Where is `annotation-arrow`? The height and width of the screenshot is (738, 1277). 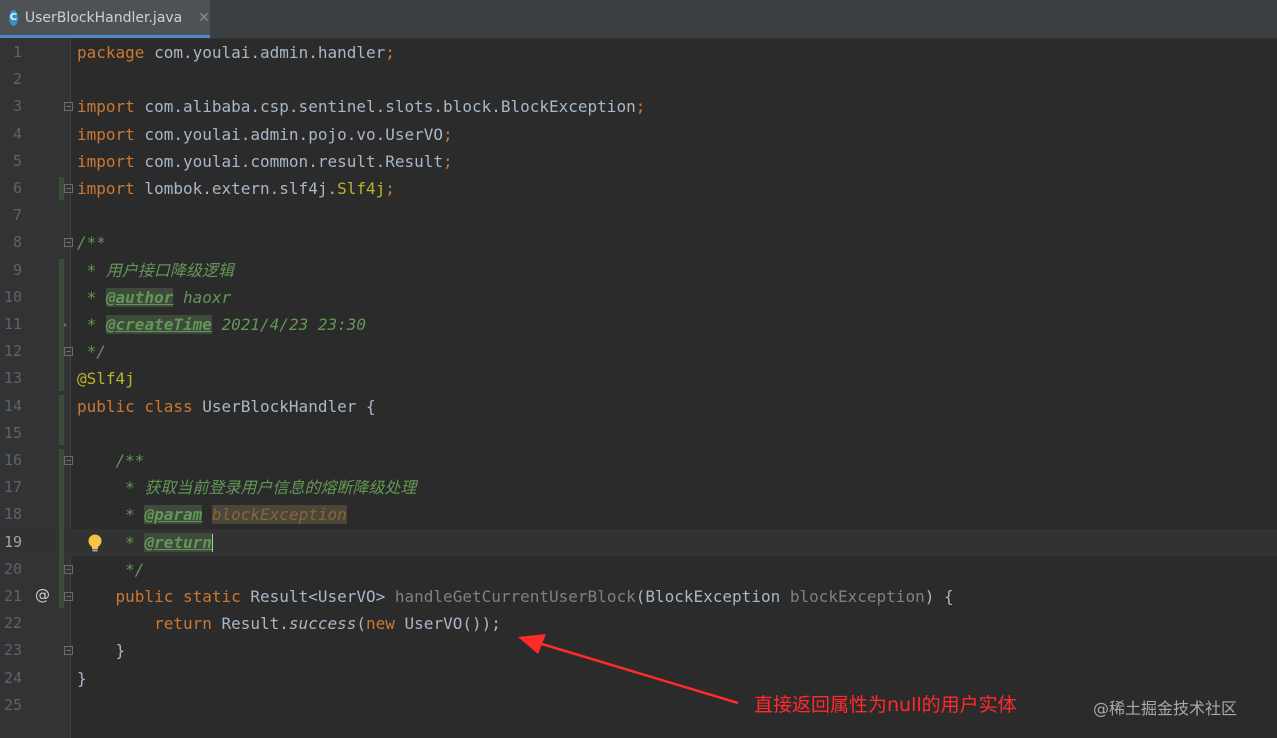 annotation-arrow is located at coordinates (628, 669).